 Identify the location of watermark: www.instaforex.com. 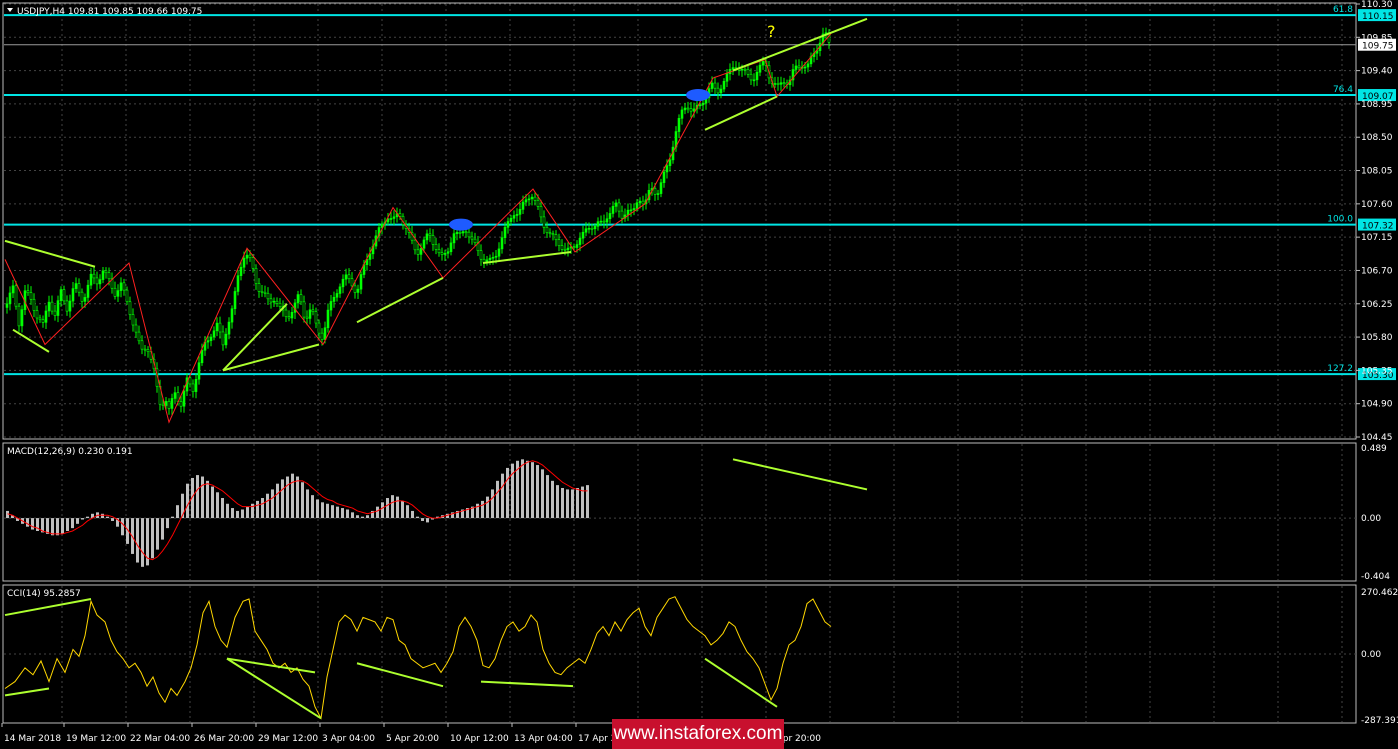
(698, 734).